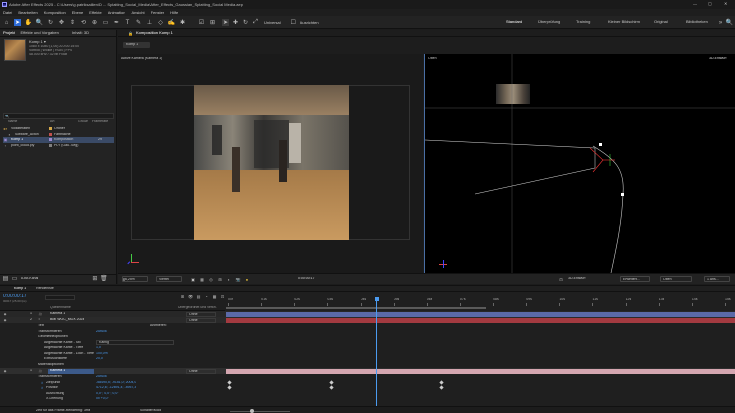 The width and height of the screenshot is (735, 413). What do you see at coordinates (58, 116) in the screenshot?
I see `project-search-input: 🔍` at bounding box center [58, 116].